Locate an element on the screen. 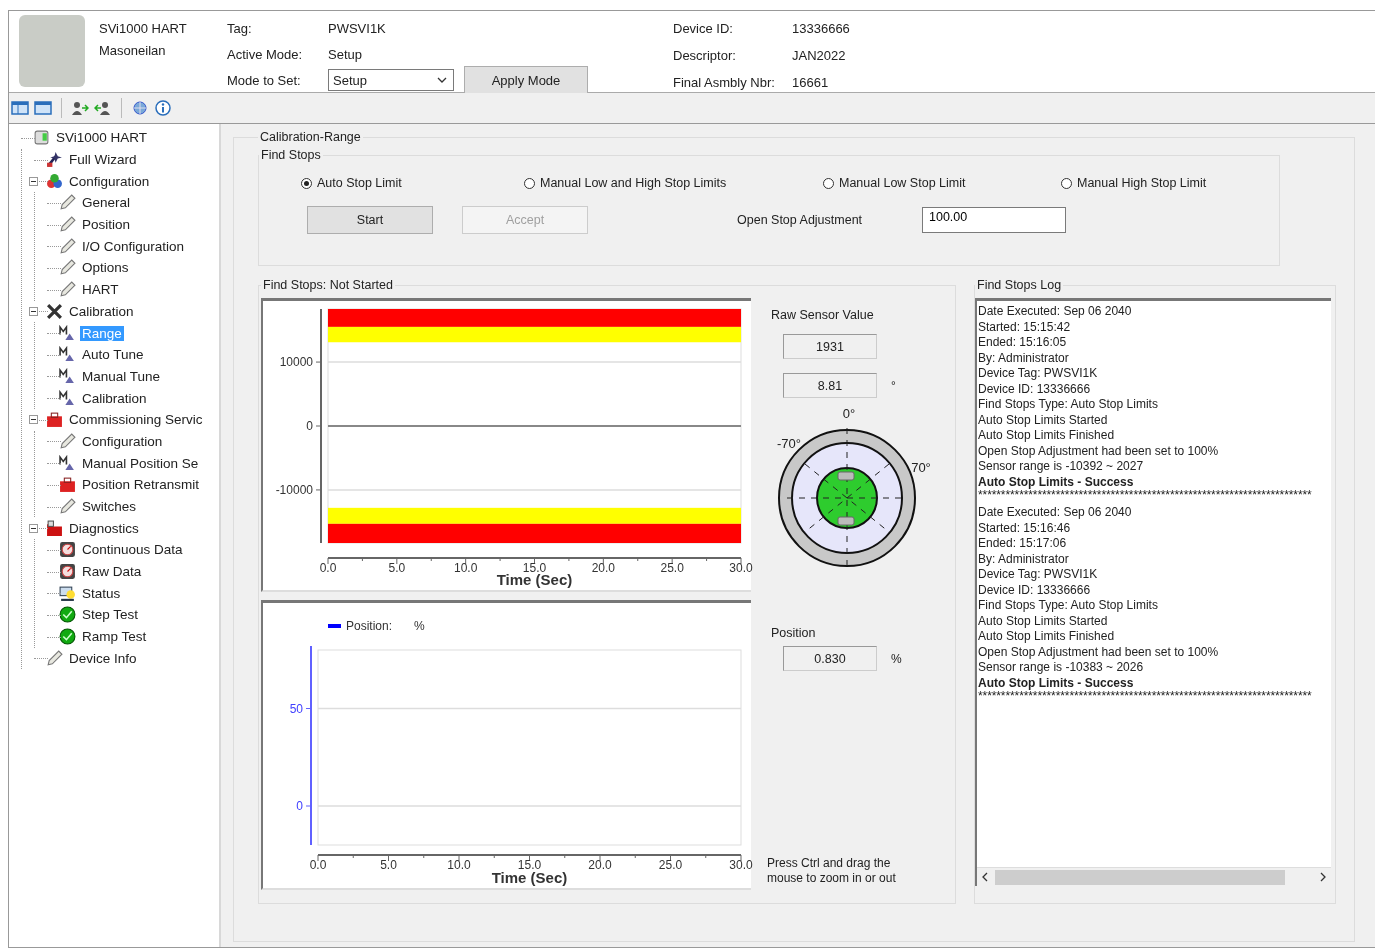  field-value: 13336666 is located at coordinates (821, 28).